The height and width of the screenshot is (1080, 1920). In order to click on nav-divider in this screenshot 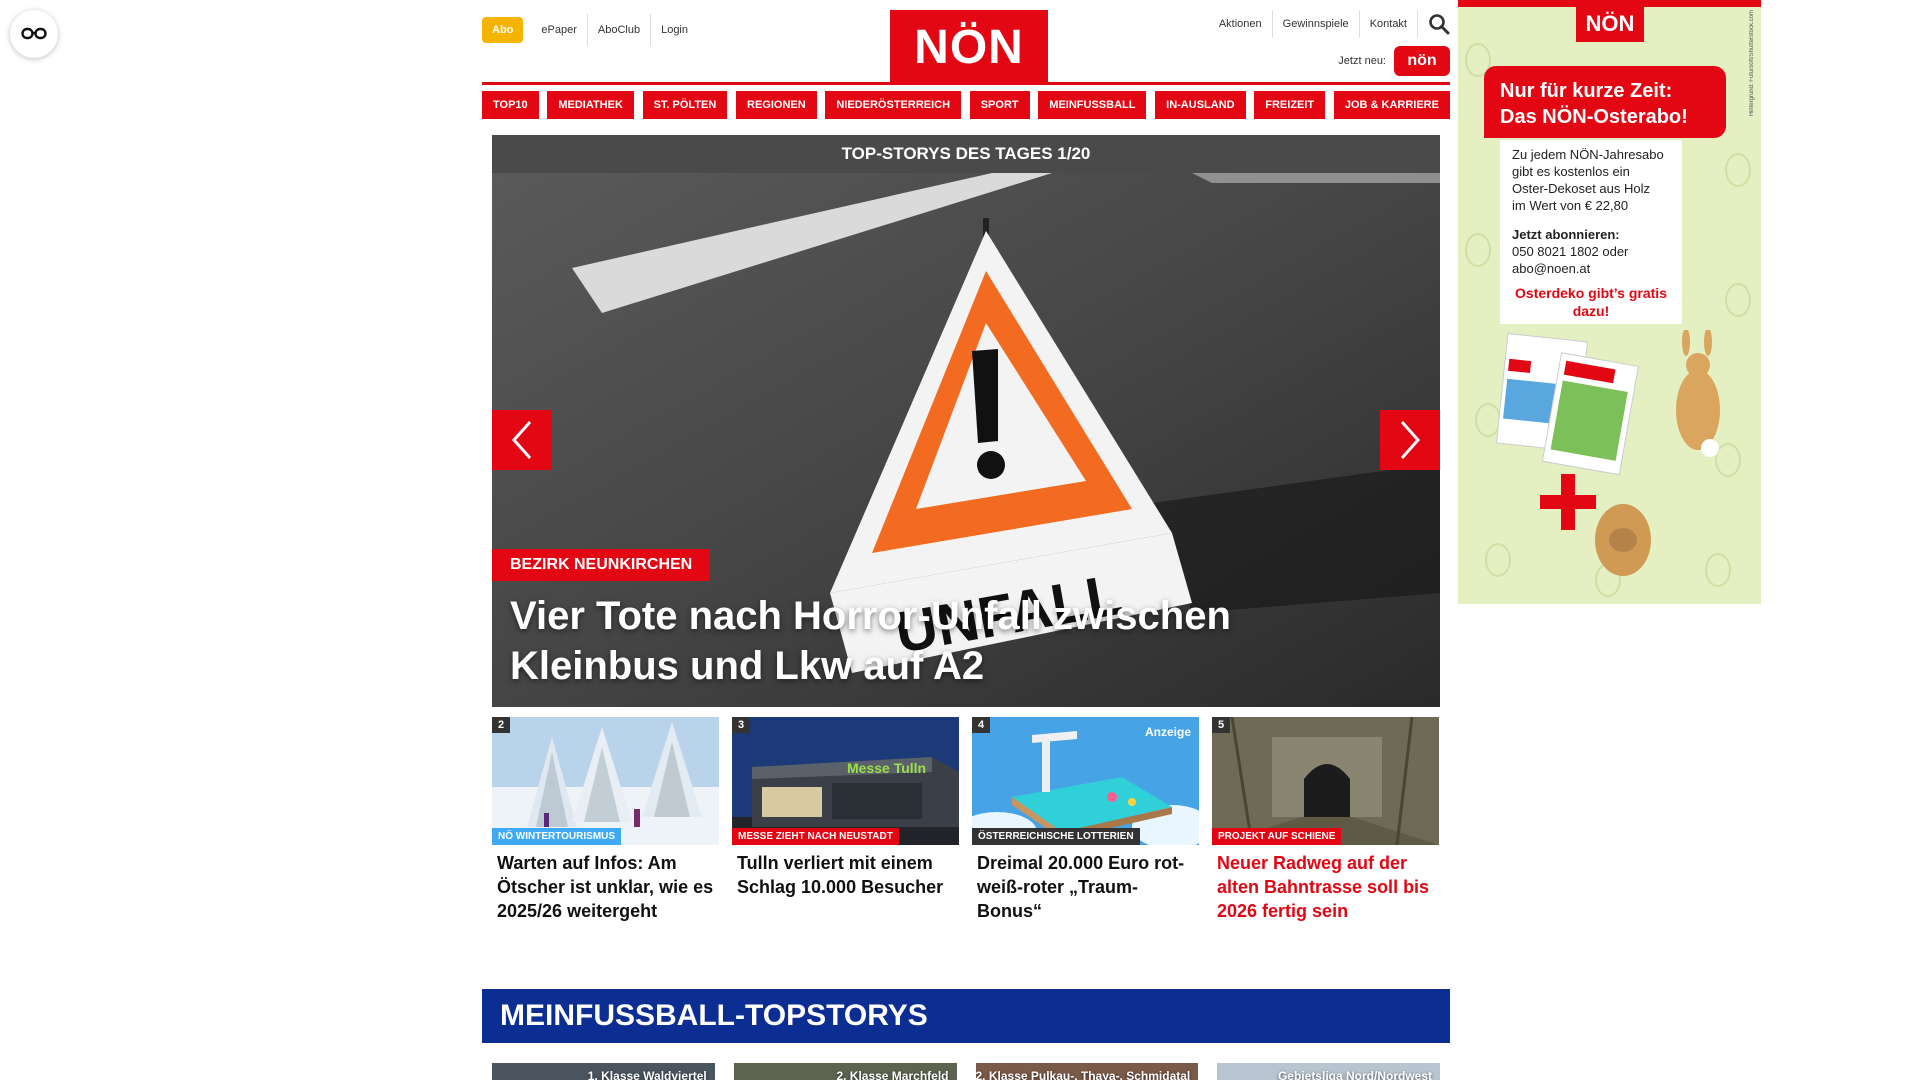, I will do `click(966, 83)`.